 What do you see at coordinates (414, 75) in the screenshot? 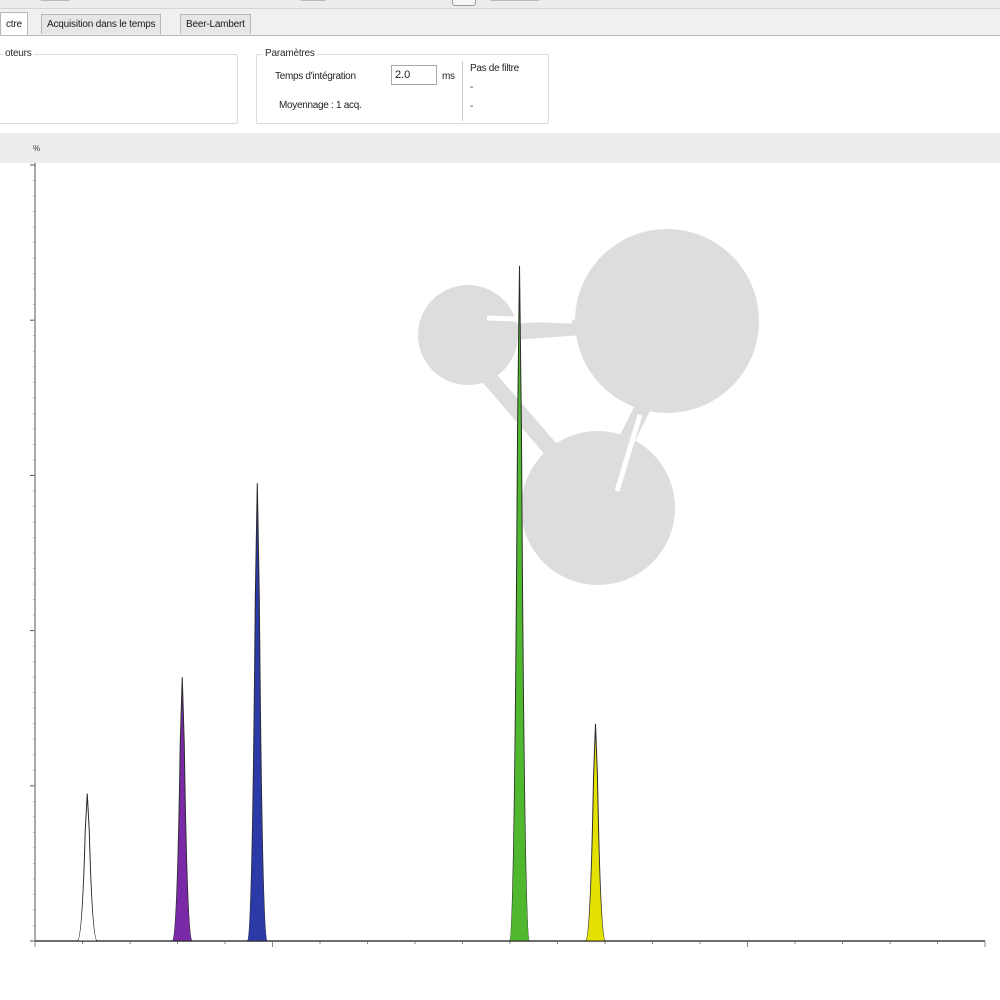
I see `integration-time-input: 2.0` at bounding box center [414, 75].